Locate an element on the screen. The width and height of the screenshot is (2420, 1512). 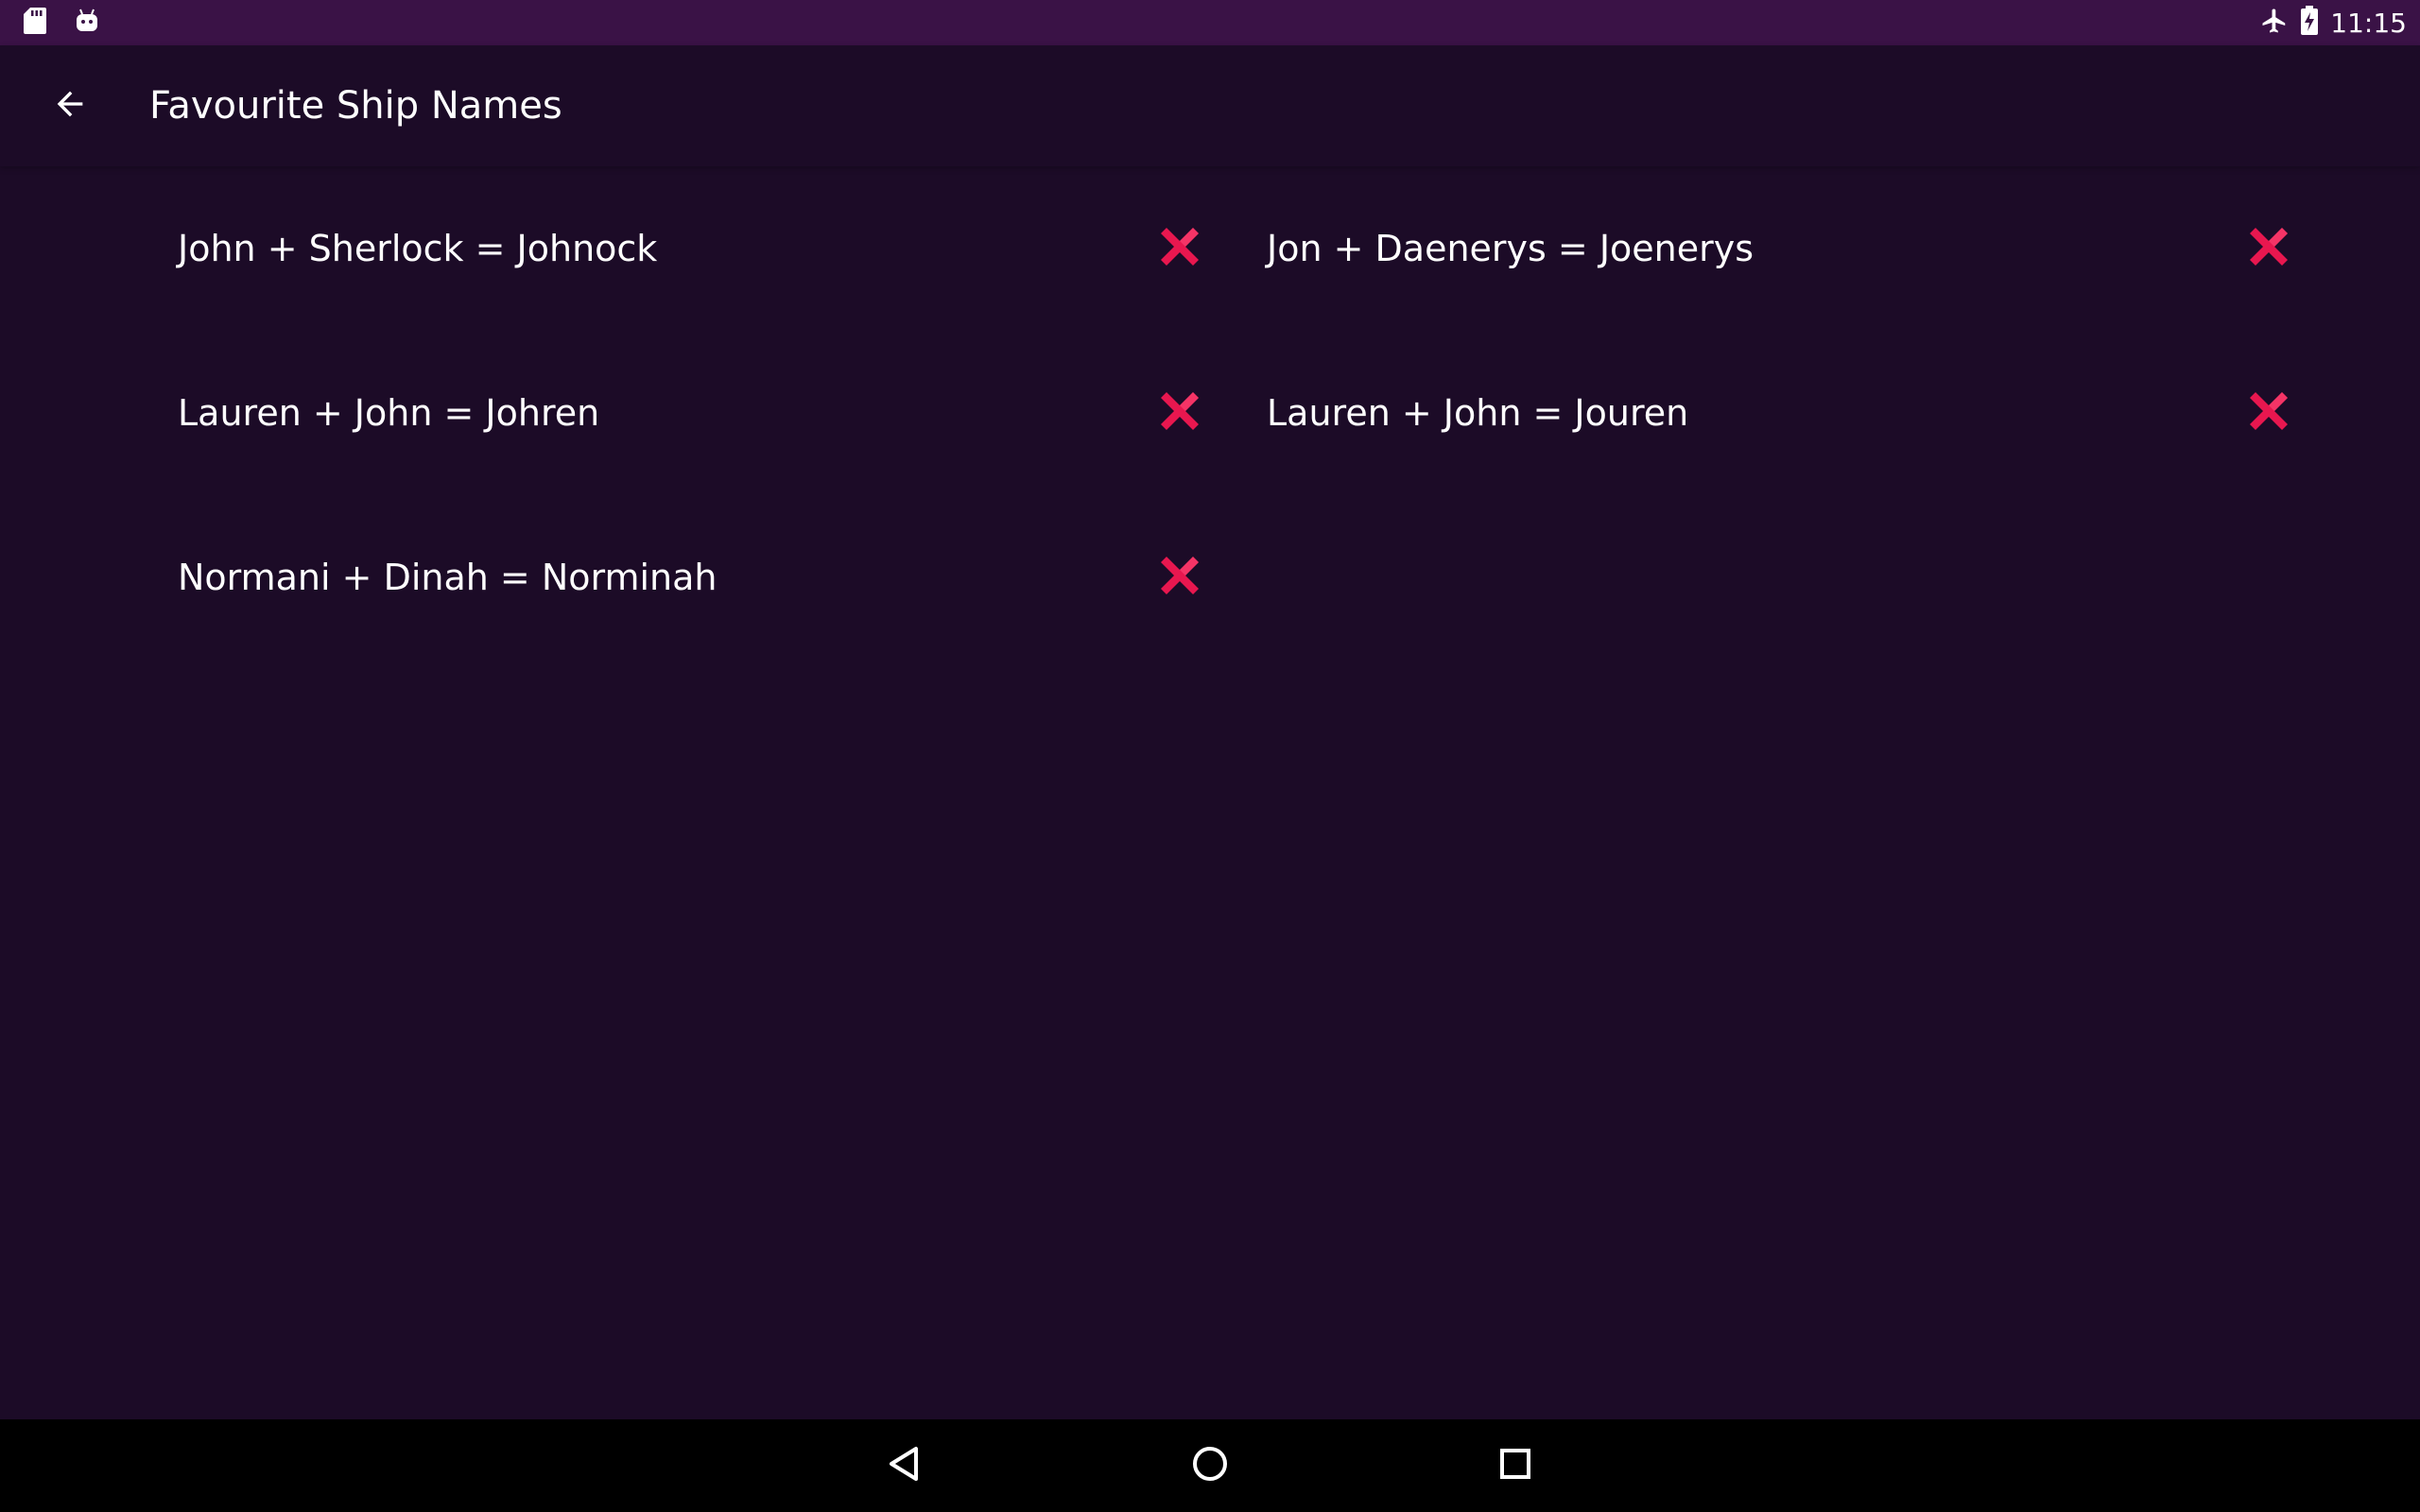
list-item: John + Sherlock = Johnock is located at coordinates (693, 248).